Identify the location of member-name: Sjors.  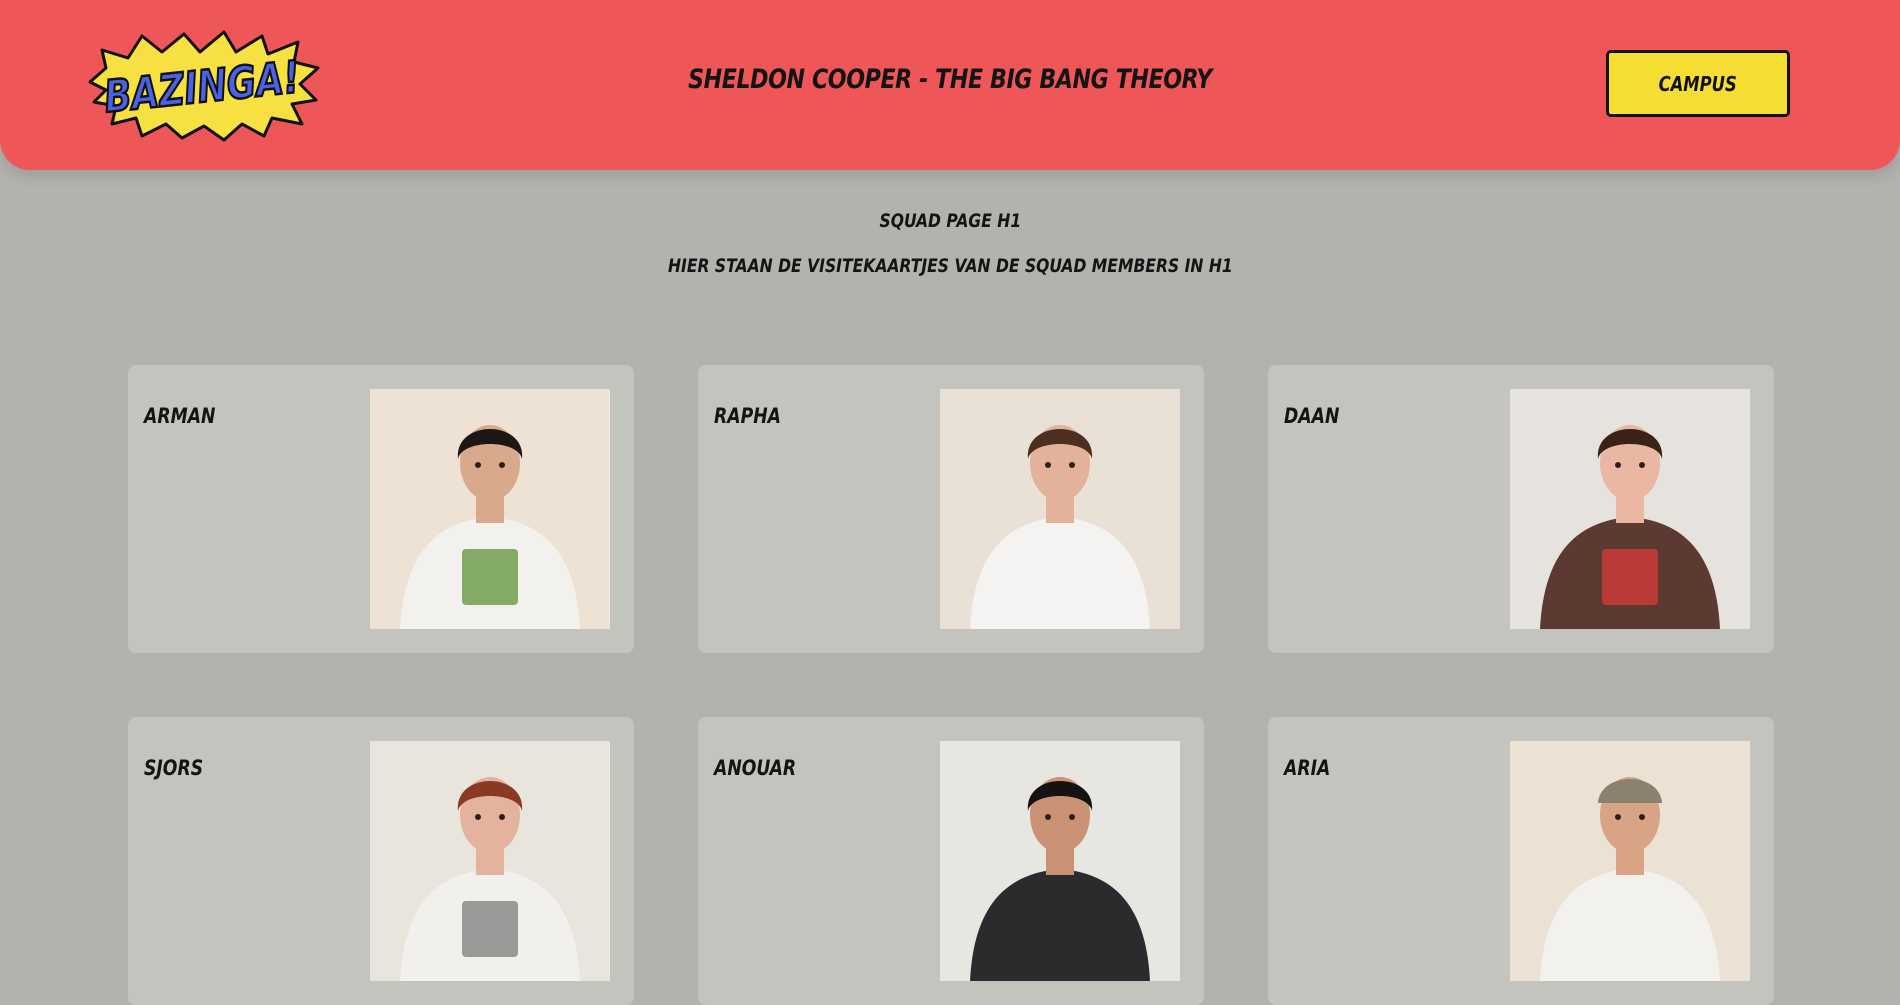
(174, 768).